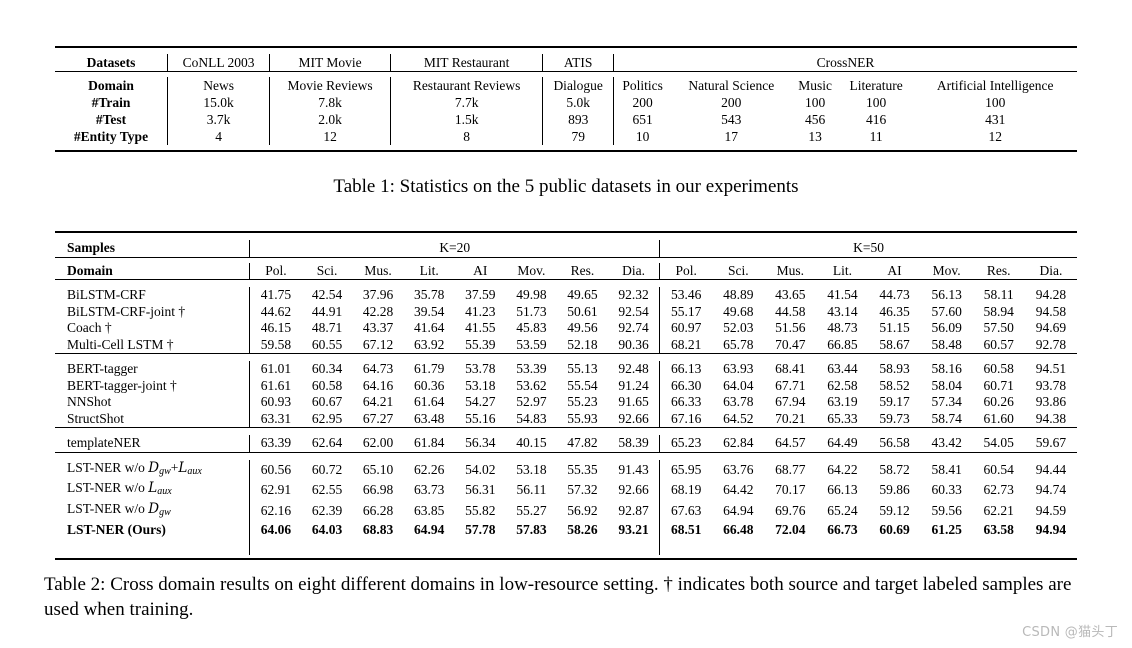 Image resolution: width=1132 pixels, height=648 pixels. I want to click on table-2-cell: 59.58, so click(275, 345).